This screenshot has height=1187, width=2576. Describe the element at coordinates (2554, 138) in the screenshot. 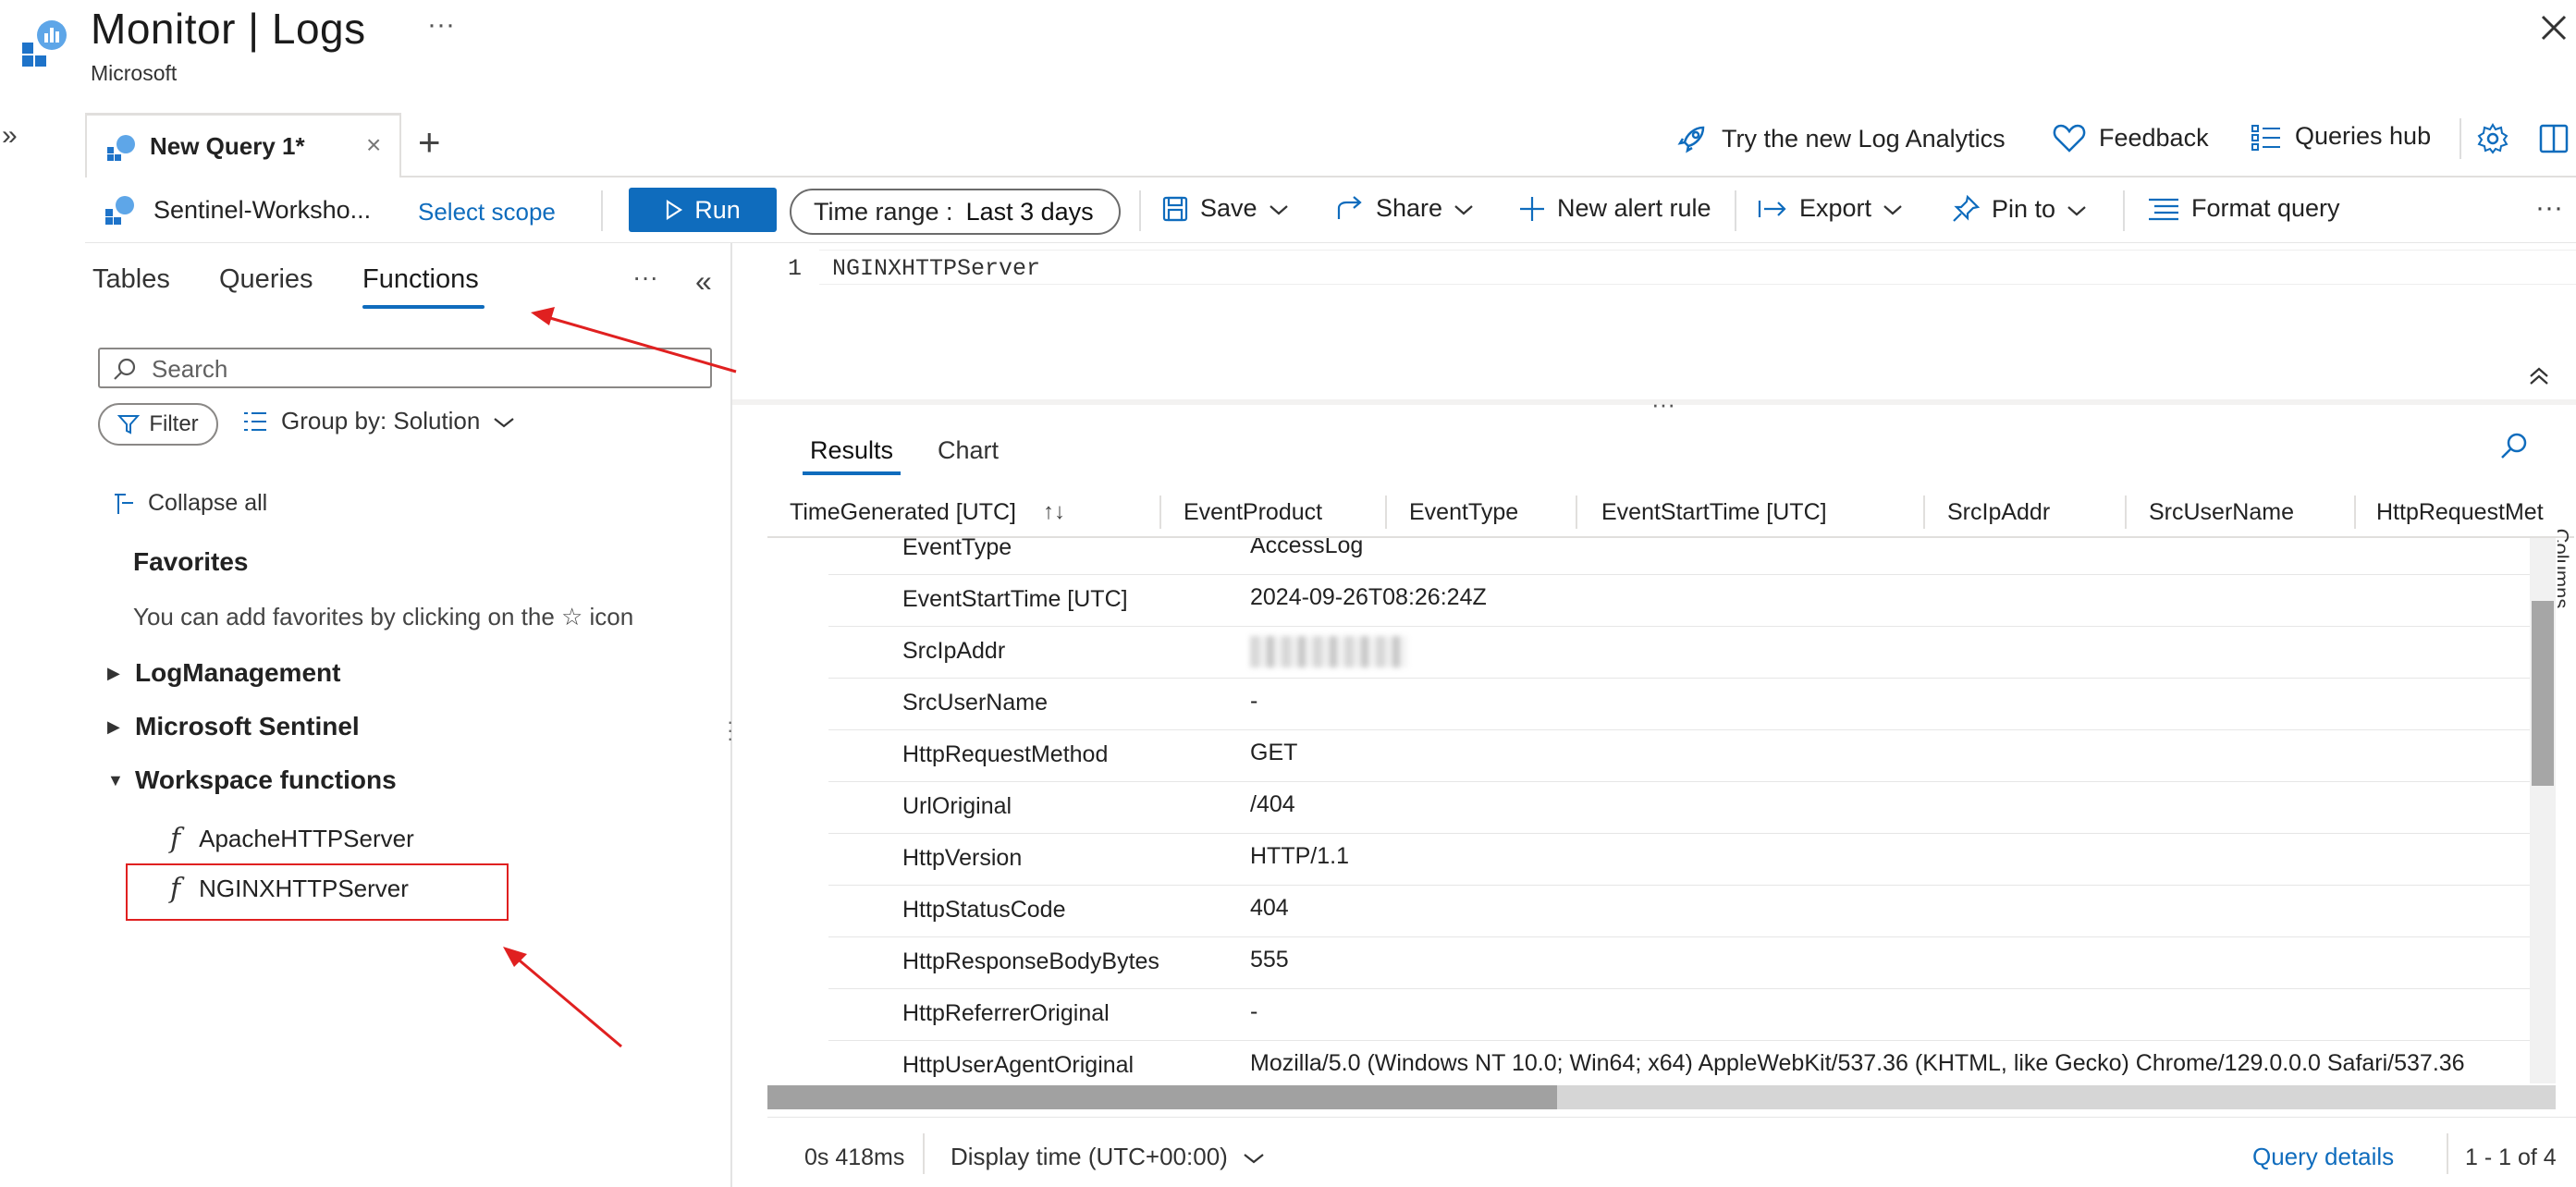

I see `book-icon` at that location.